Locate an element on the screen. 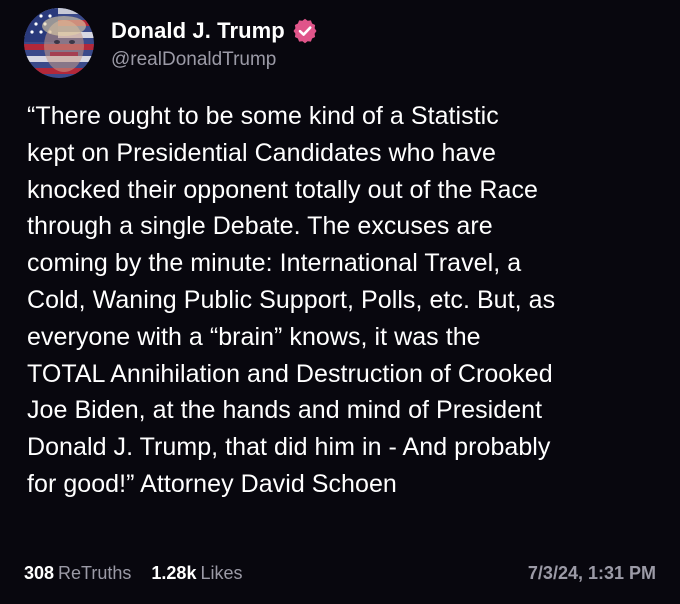 This screenshot has height=604, width=680. retruths-label: ReTruths is located at coordinates (95, 572).